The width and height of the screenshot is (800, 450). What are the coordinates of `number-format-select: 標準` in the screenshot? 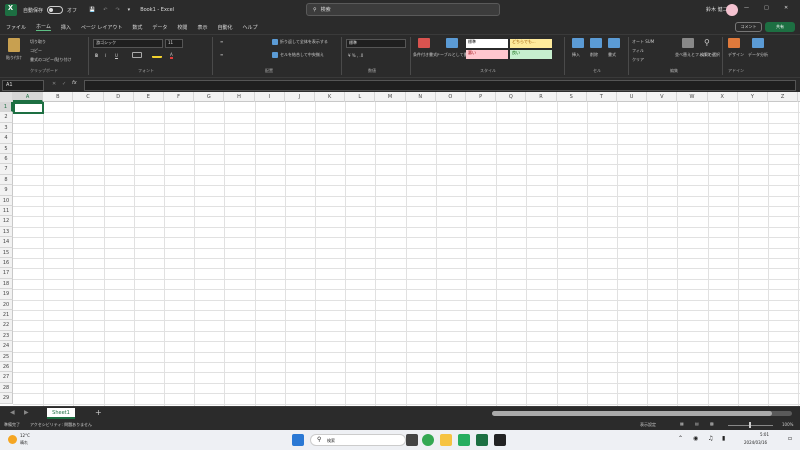 It's located at (376, 43).